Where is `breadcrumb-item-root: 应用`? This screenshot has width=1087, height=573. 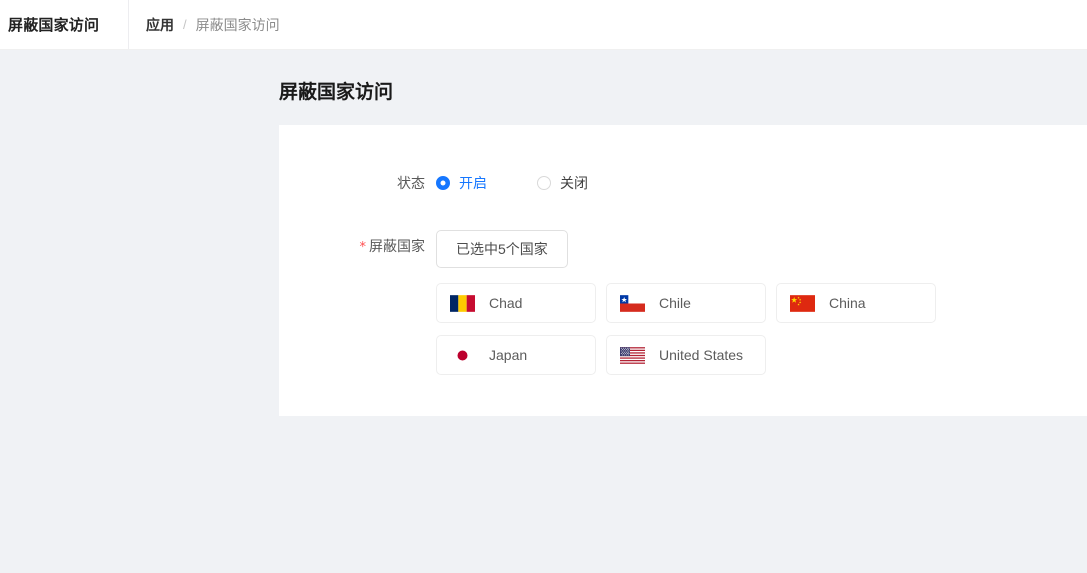
breadcrumb-item-root: 应用 is located at coordinates (160, 25).